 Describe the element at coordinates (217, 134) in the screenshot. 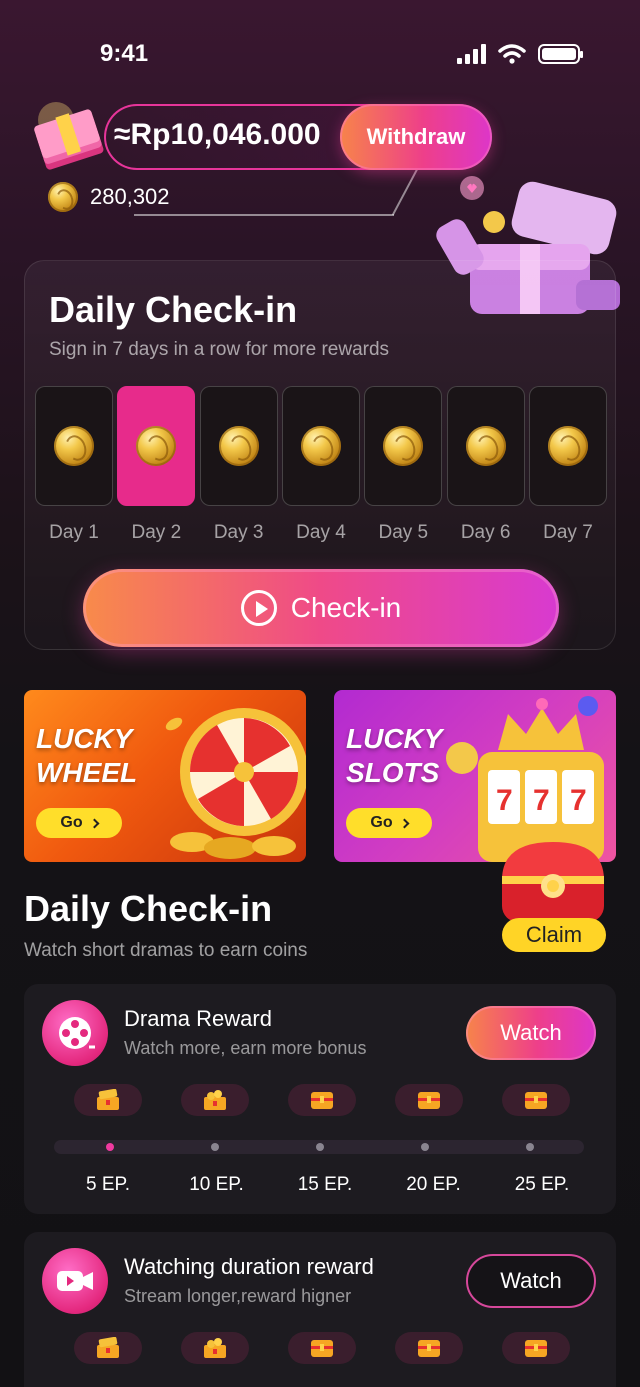

I see `balance-amount: ≈Rp10,046.000` at that location.